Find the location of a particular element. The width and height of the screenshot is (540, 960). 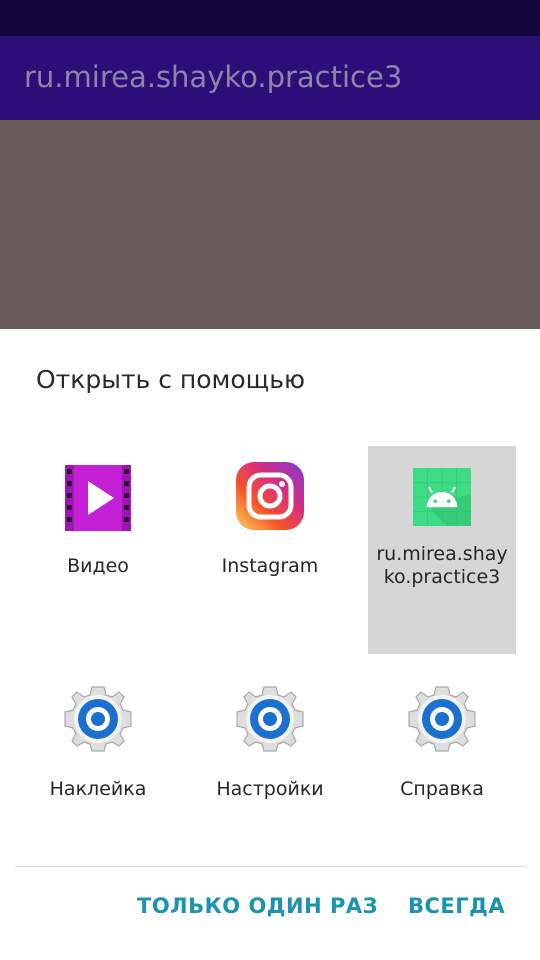

app-option-label: Справка is located at coordinates (442, 789).